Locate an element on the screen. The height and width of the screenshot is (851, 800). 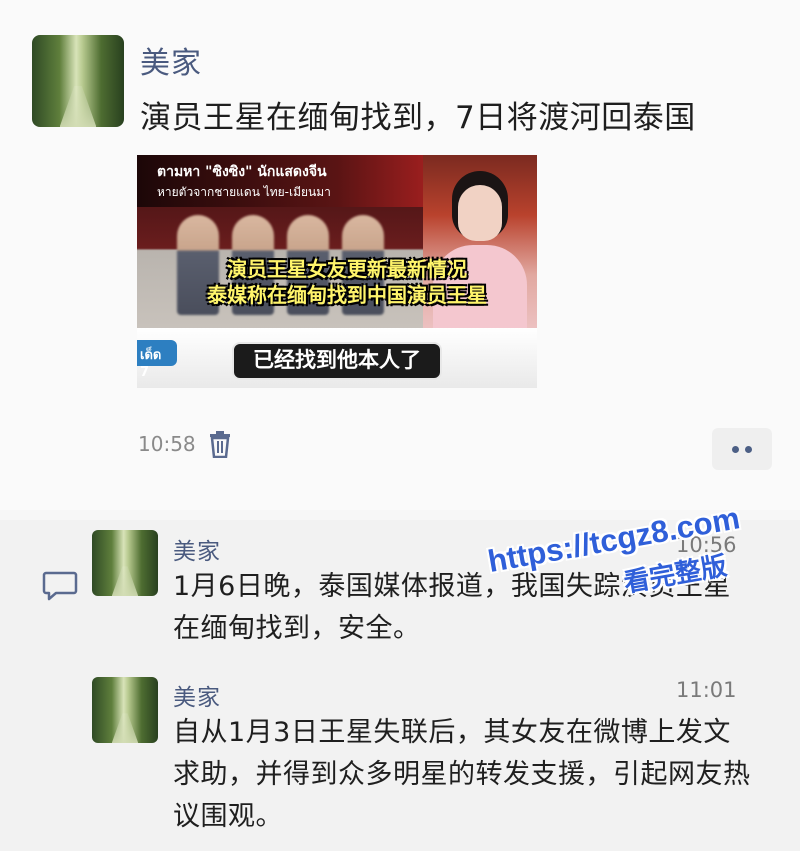
image-caption-1: 演员王星女友更新最新情况 is located at coordinates (347, 269).